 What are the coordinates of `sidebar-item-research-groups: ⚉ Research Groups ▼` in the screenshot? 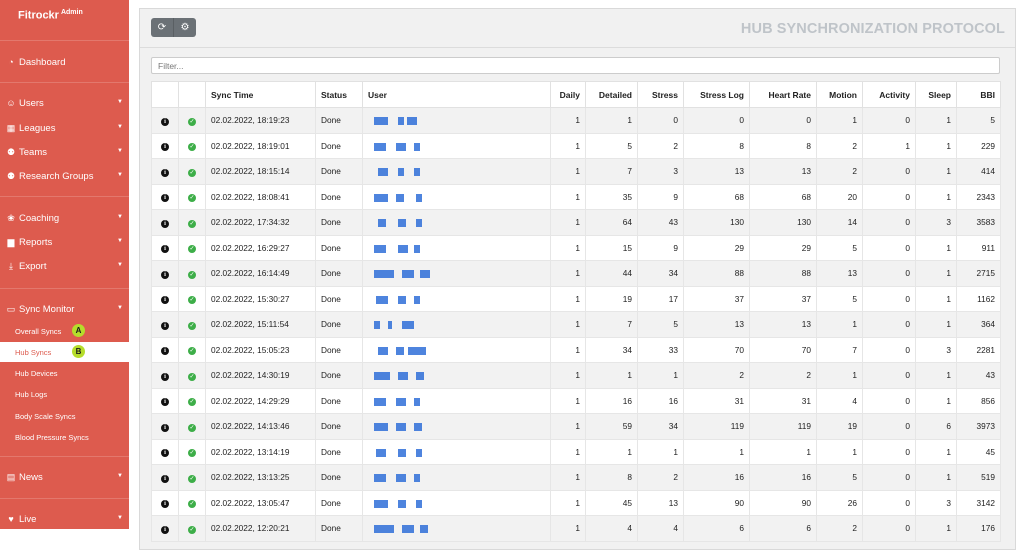 It's located at (64, 176).